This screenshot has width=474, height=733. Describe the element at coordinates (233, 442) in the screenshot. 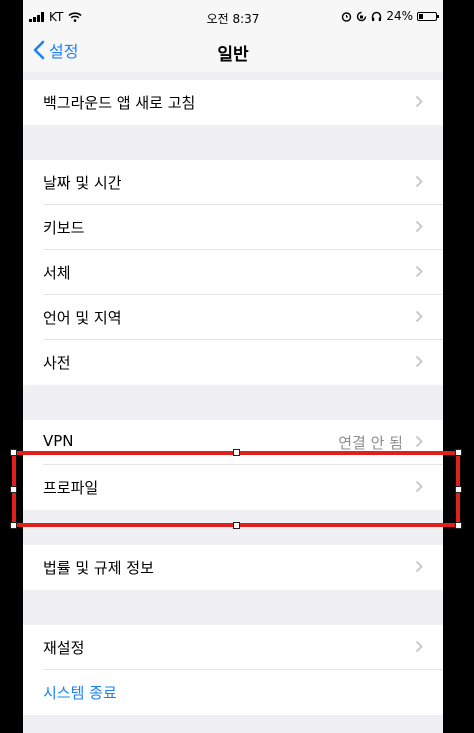

I see `row-vpn: VPN 연결 안 됨` at that location.